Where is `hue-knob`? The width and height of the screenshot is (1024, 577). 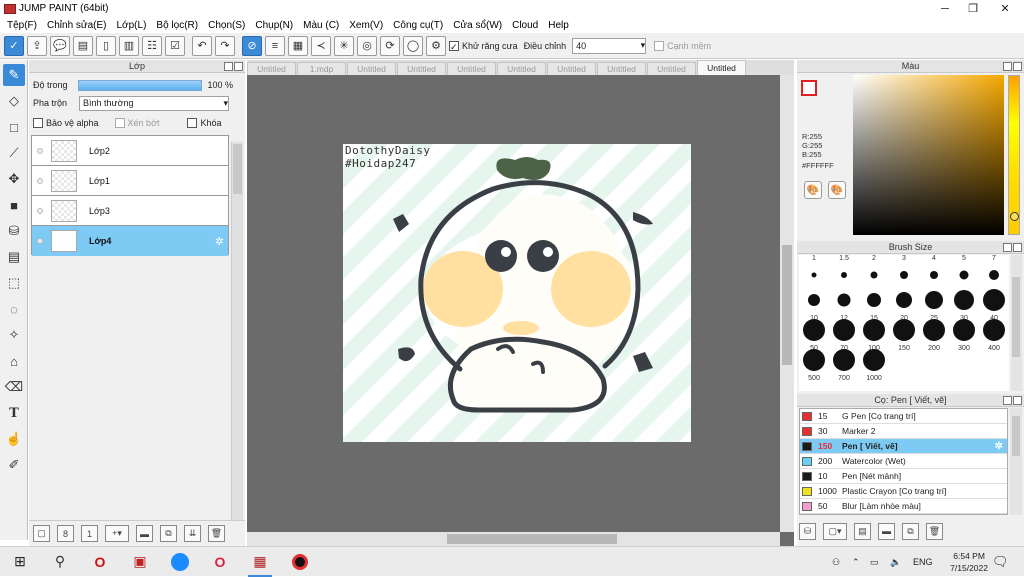 hue-knob is located at coordinates (1014, 216).